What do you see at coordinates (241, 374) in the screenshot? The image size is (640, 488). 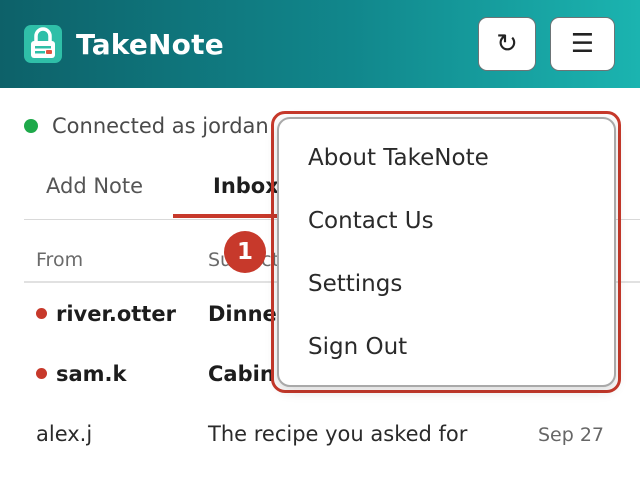 I see `subject-cell: Cabin` at bounding box center [241, 374].